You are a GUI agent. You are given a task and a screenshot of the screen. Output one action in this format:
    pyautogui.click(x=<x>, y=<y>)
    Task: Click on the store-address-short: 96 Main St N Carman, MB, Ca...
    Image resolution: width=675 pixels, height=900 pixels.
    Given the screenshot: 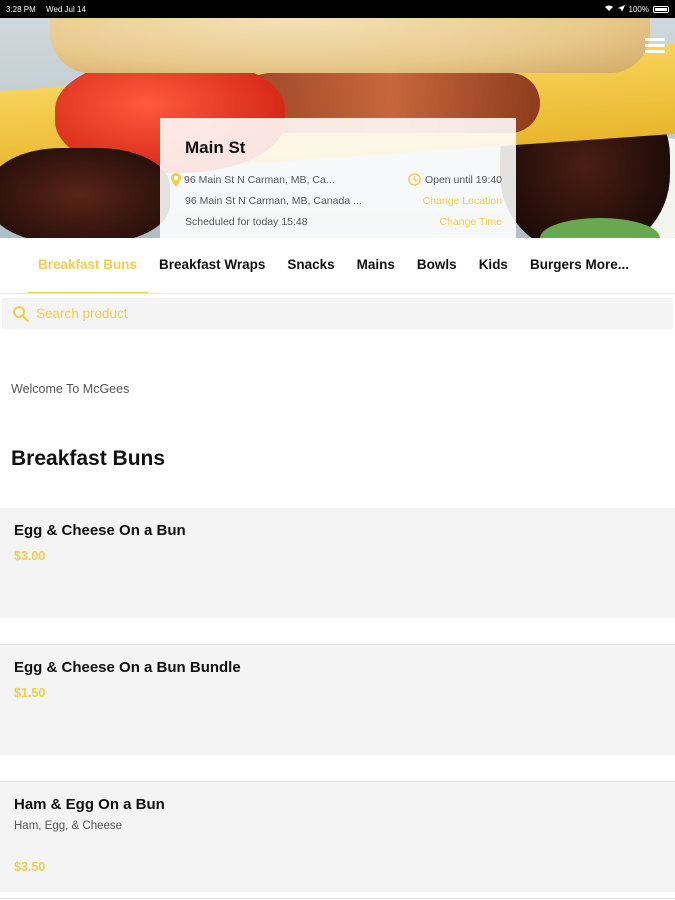 What is the action you would take?
    pyautogui.click(x=259, y=179)
    